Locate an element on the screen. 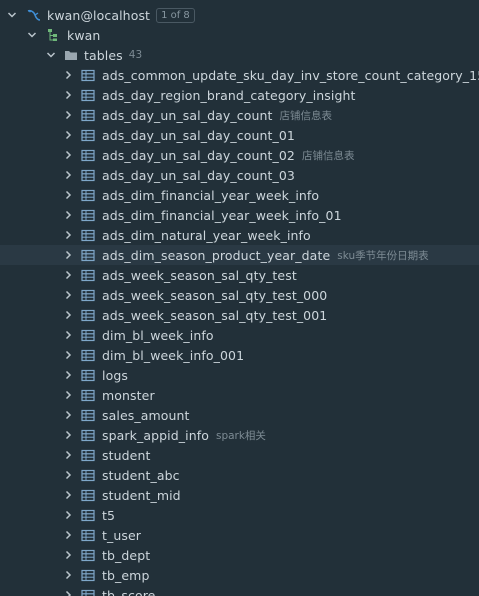  table-row: ads_day_un_sal_day_count_01 is located at coordinates (239, 135).